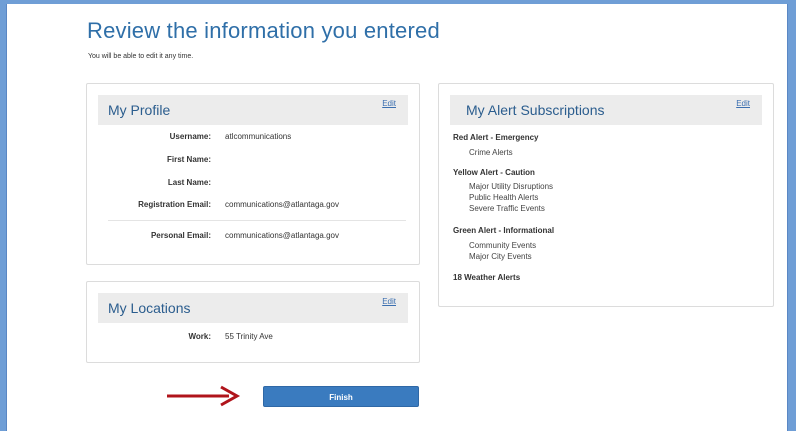 The image size is (796, 431). I want to click on alert-group-green: Green Alert - Informational, so click(504, 230).